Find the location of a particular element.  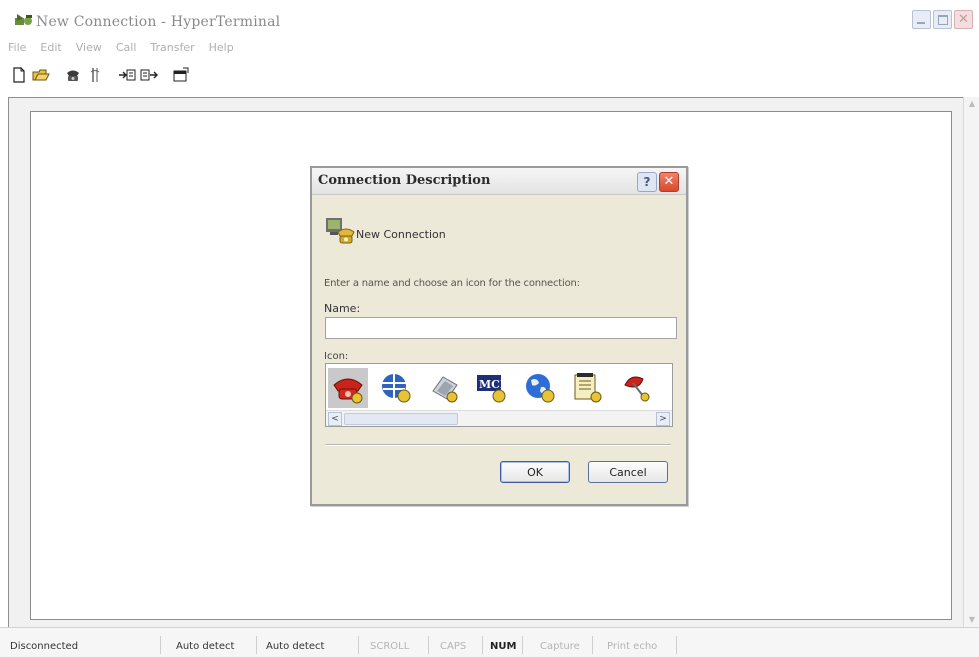

open-folder-icon is located at coordinates (41, 75).